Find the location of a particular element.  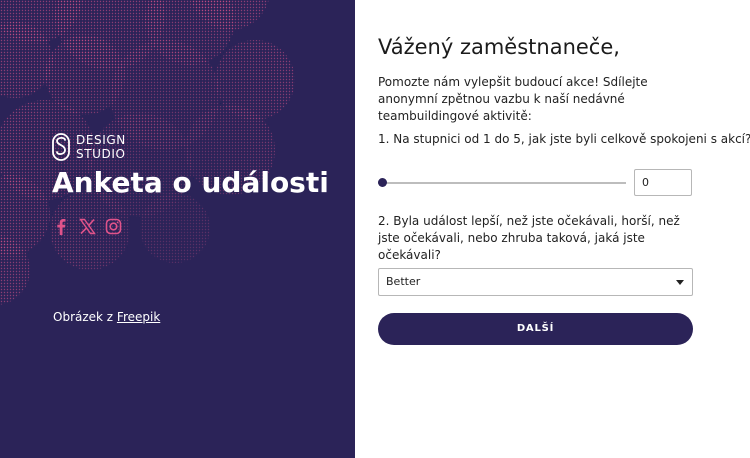

rating-slider-thumb is located at coordinates (382, 182).